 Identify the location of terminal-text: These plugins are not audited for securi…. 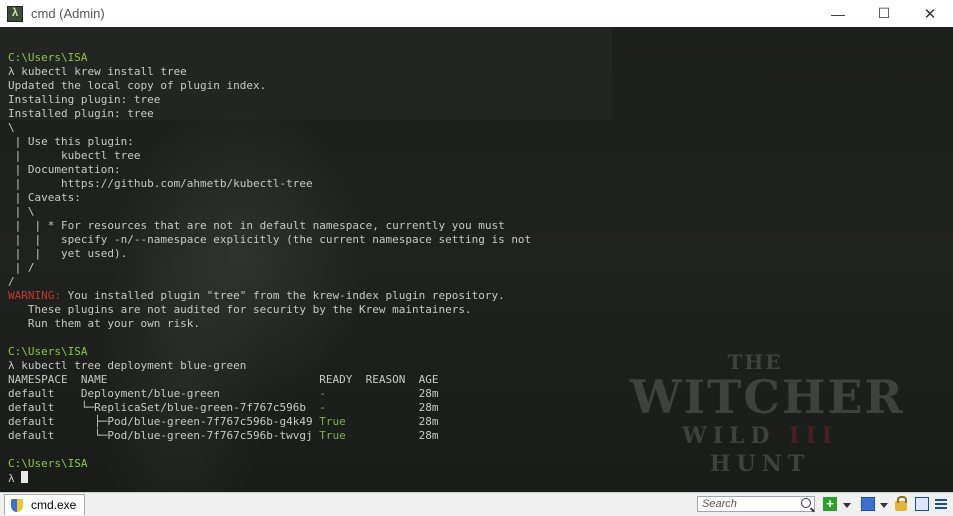
(240, 309).